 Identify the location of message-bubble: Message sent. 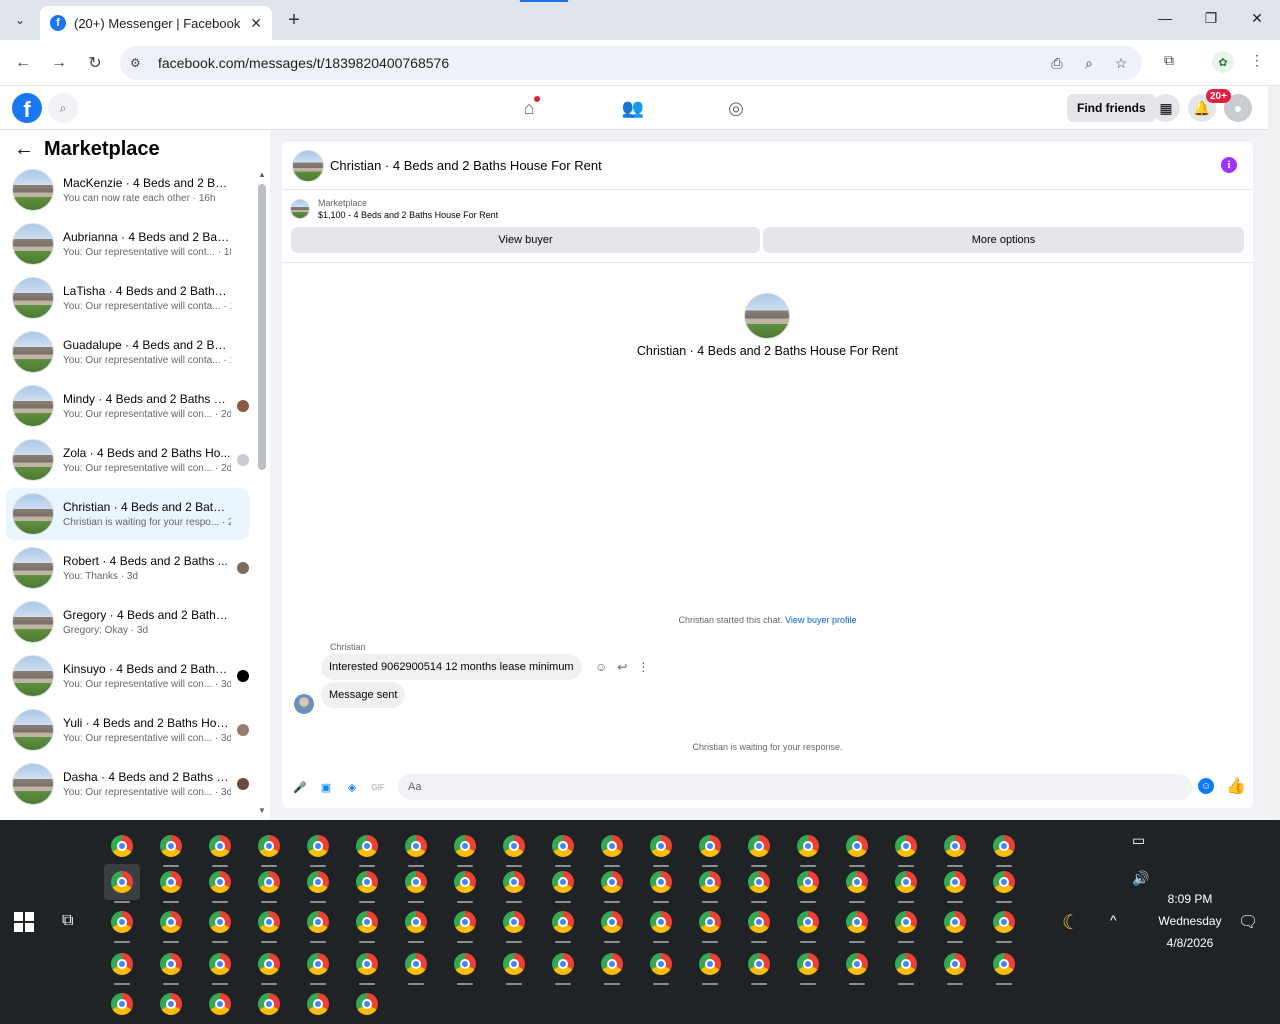
(363, 695).